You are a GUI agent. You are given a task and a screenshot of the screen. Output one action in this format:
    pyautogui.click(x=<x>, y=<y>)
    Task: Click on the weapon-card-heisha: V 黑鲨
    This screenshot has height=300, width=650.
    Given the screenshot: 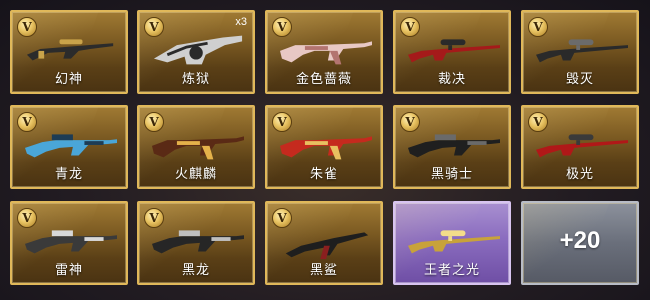 What is the action you would take?
    pyautogui.click(x=324, y=243)
    